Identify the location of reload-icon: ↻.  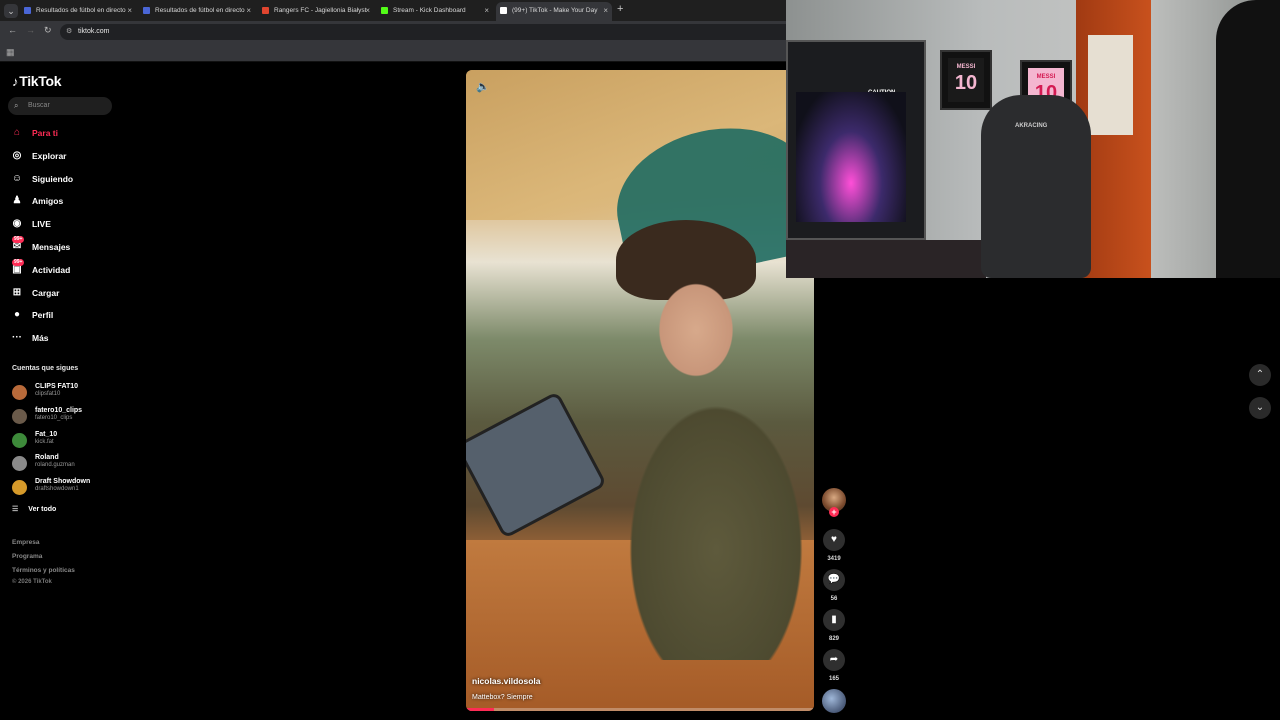
(48, 30).